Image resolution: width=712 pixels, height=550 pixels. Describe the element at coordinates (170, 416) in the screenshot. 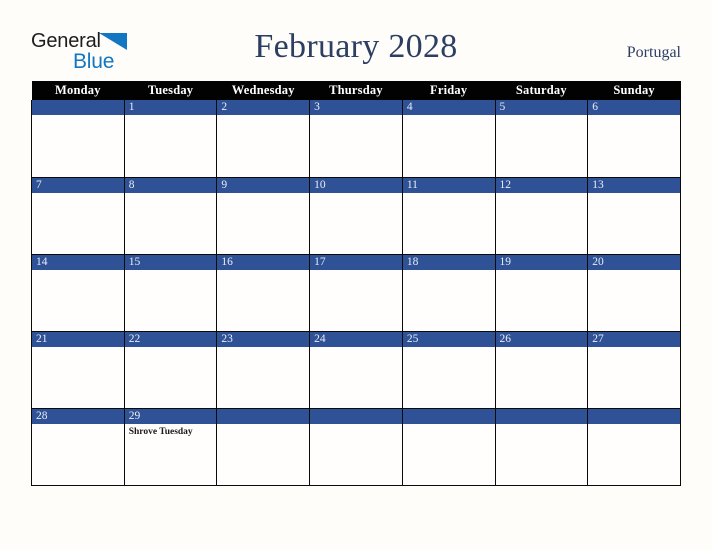

I see `day-number: 29` at that location.